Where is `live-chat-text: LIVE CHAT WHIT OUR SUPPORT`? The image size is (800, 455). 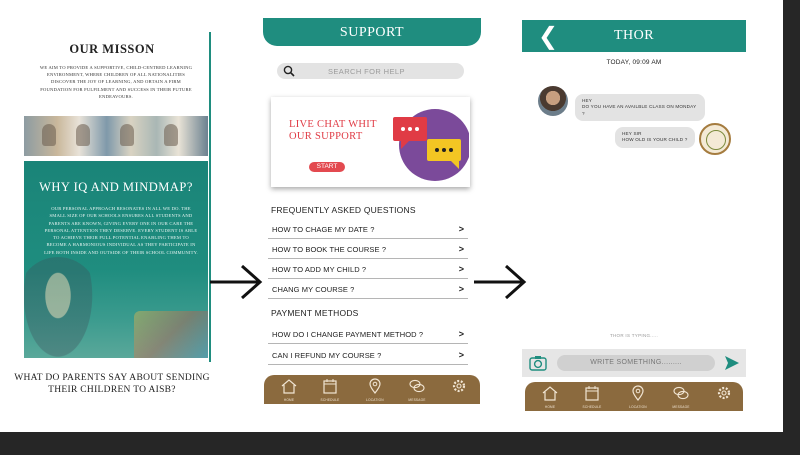
live-chat-text: LIVE CHAT WHIT OUR SUPPORT is located at coordinates (333, 130).